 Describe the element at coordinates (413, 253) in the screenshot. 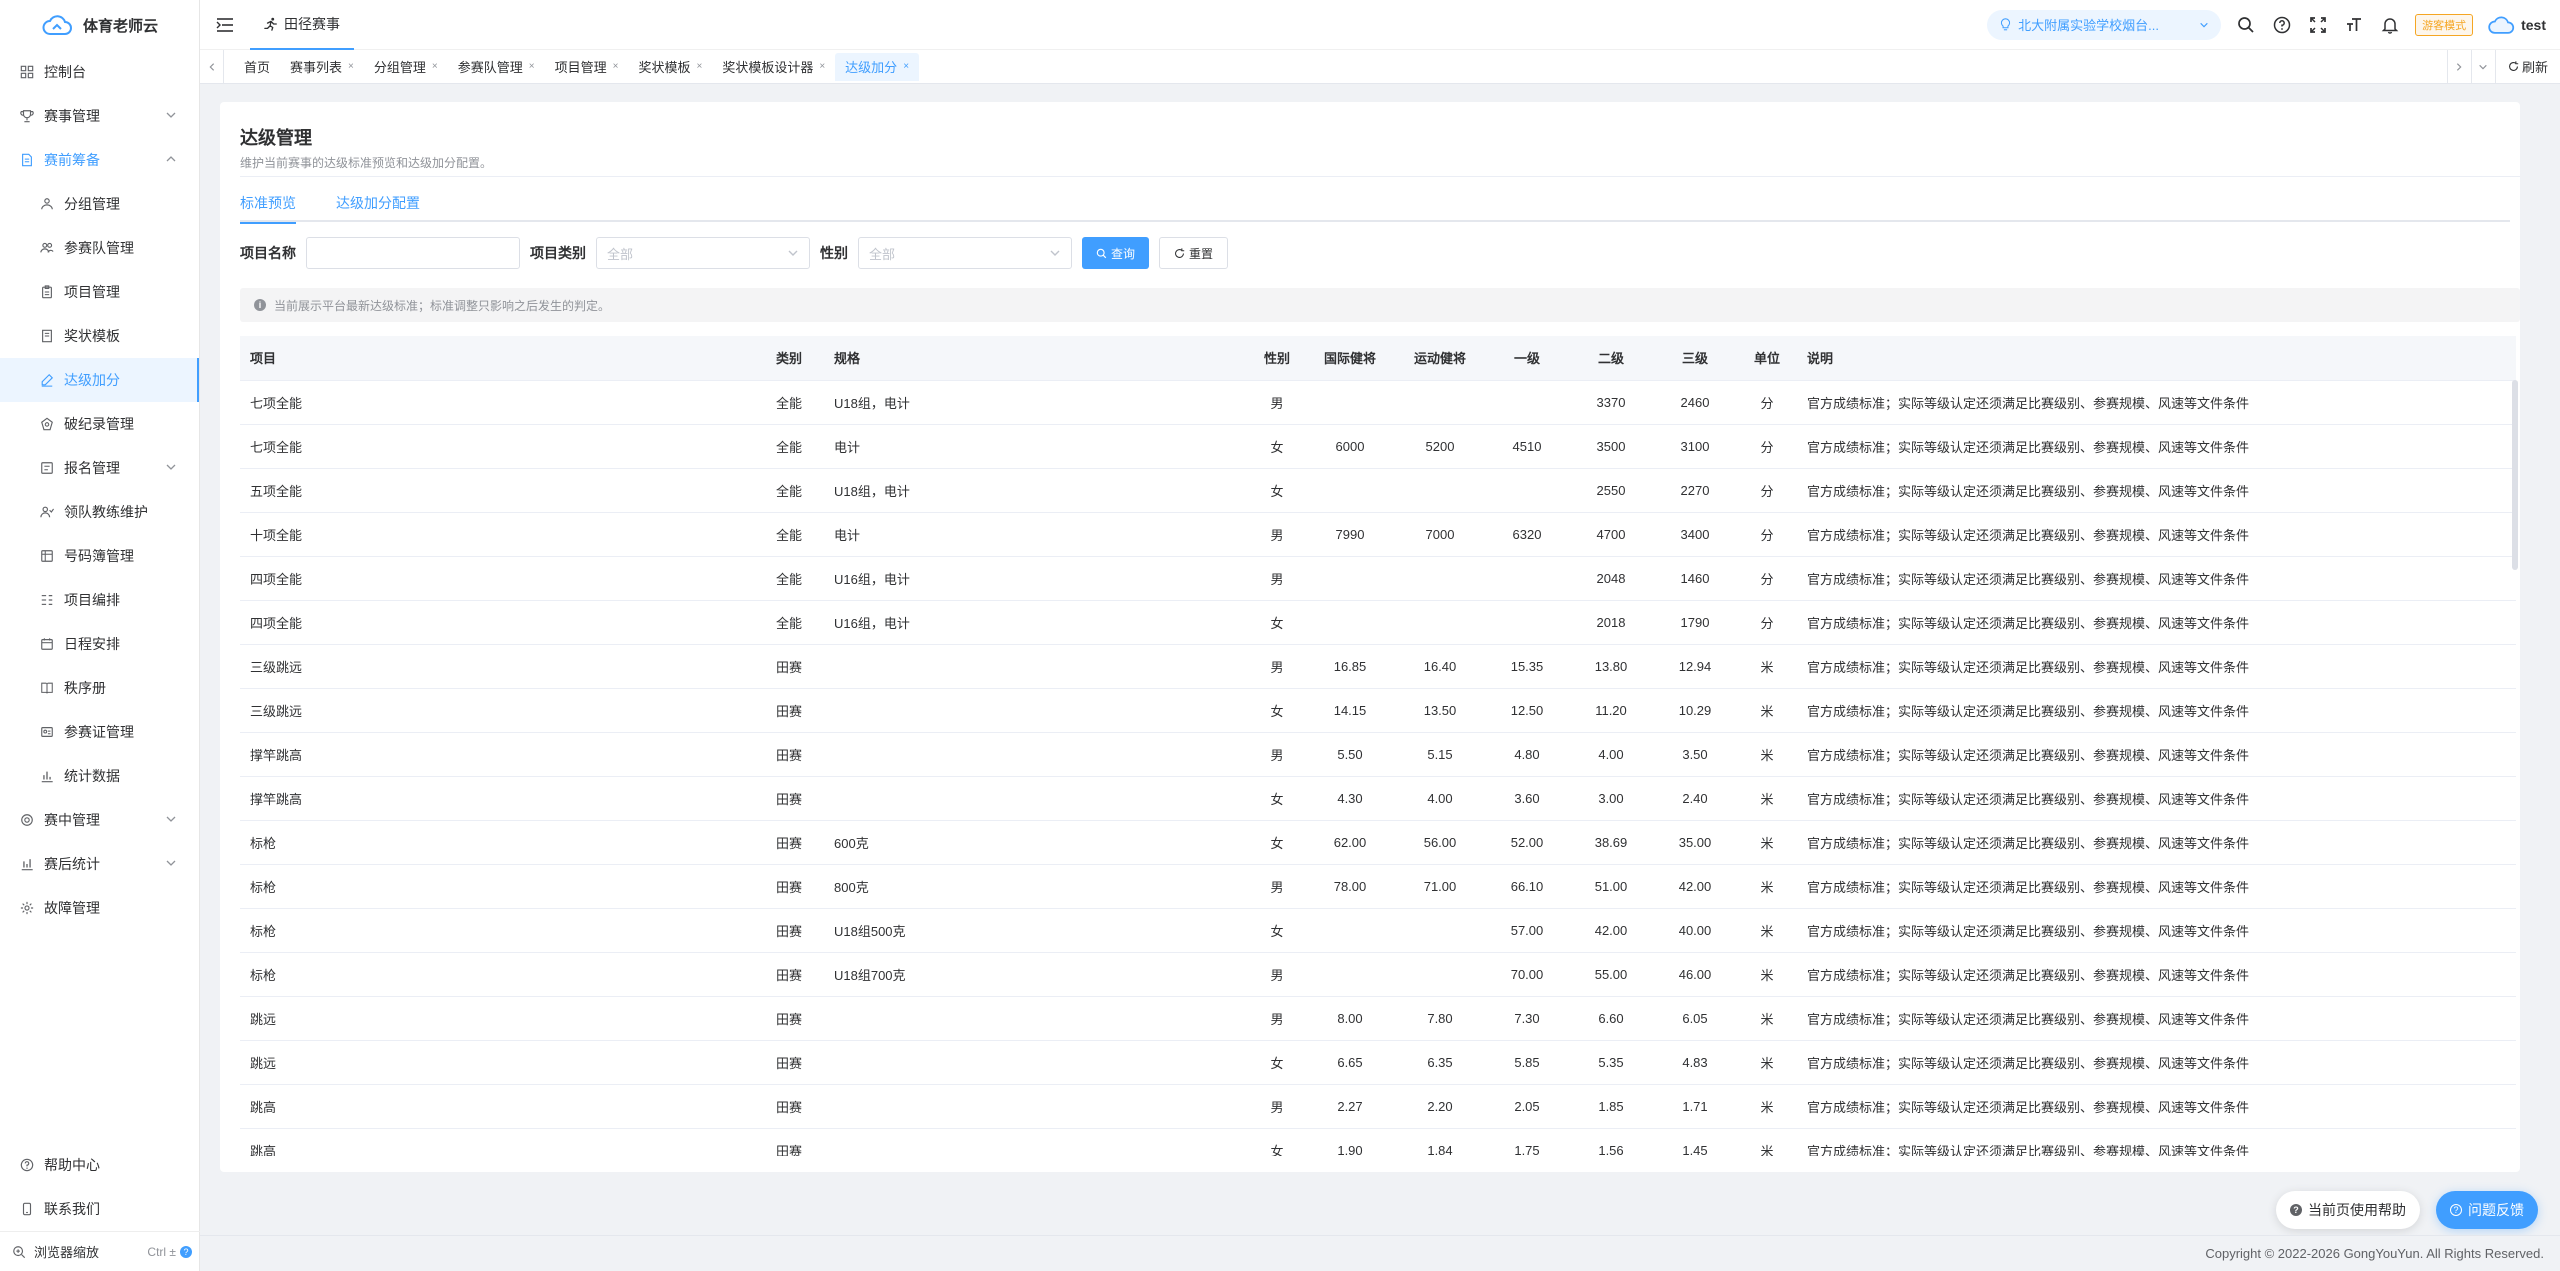

I see `name-filter-input` at that location.